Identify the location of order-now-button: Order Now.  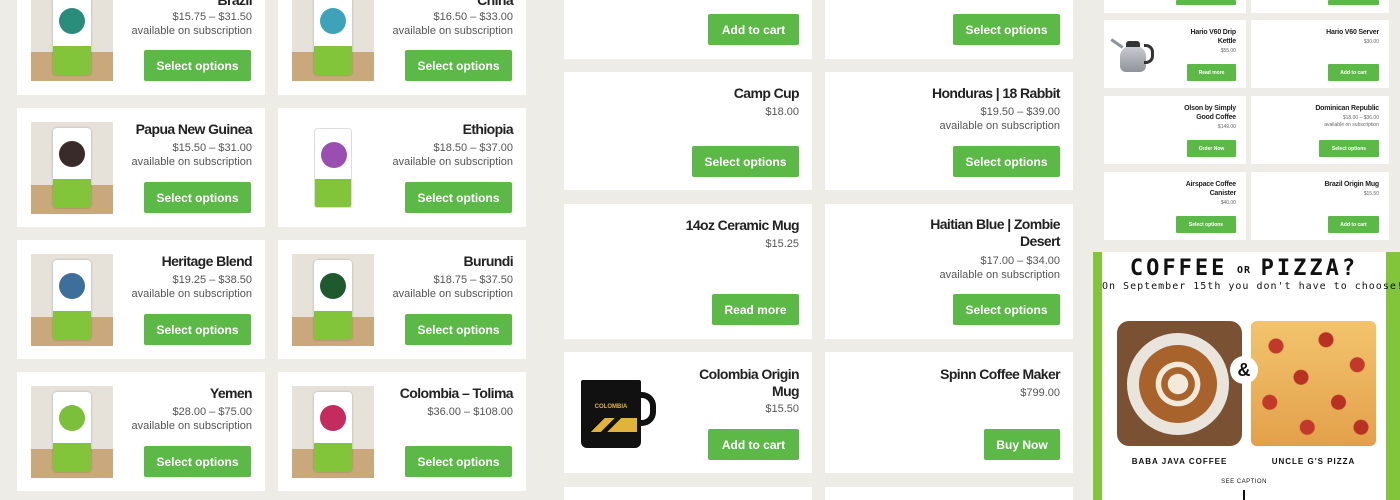
(1211, 148).